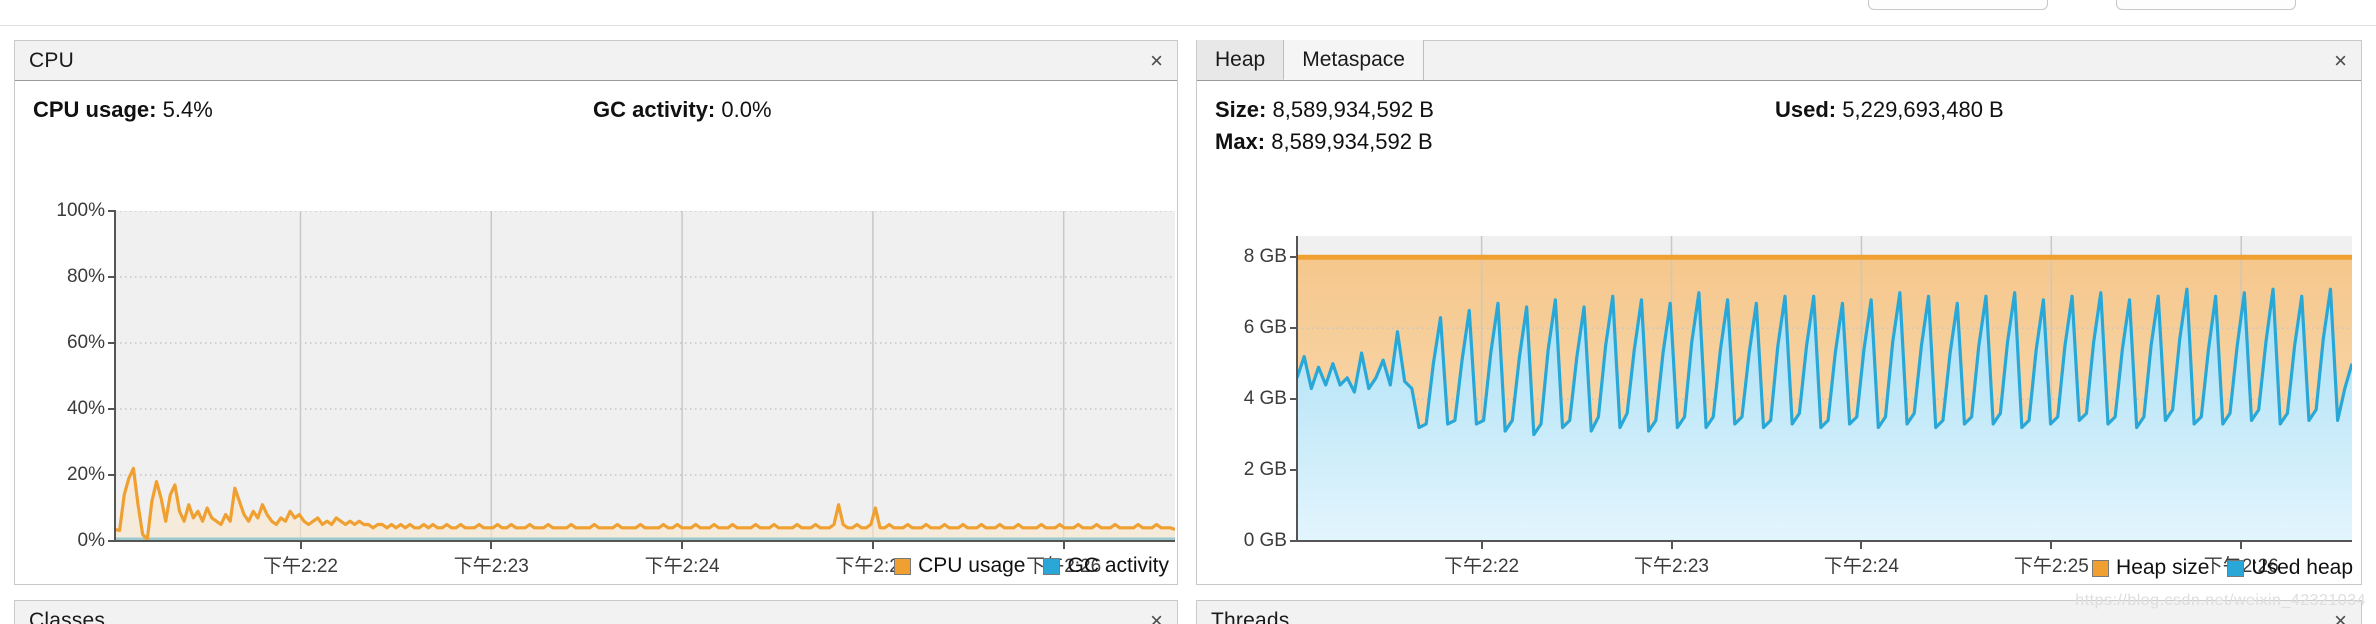 This screenshot has height=624, width=2376. Describe the element at coordinates (1353, 109) in the screenshot. I see `heap-size-value: 8,589,934,592 B` at that location.